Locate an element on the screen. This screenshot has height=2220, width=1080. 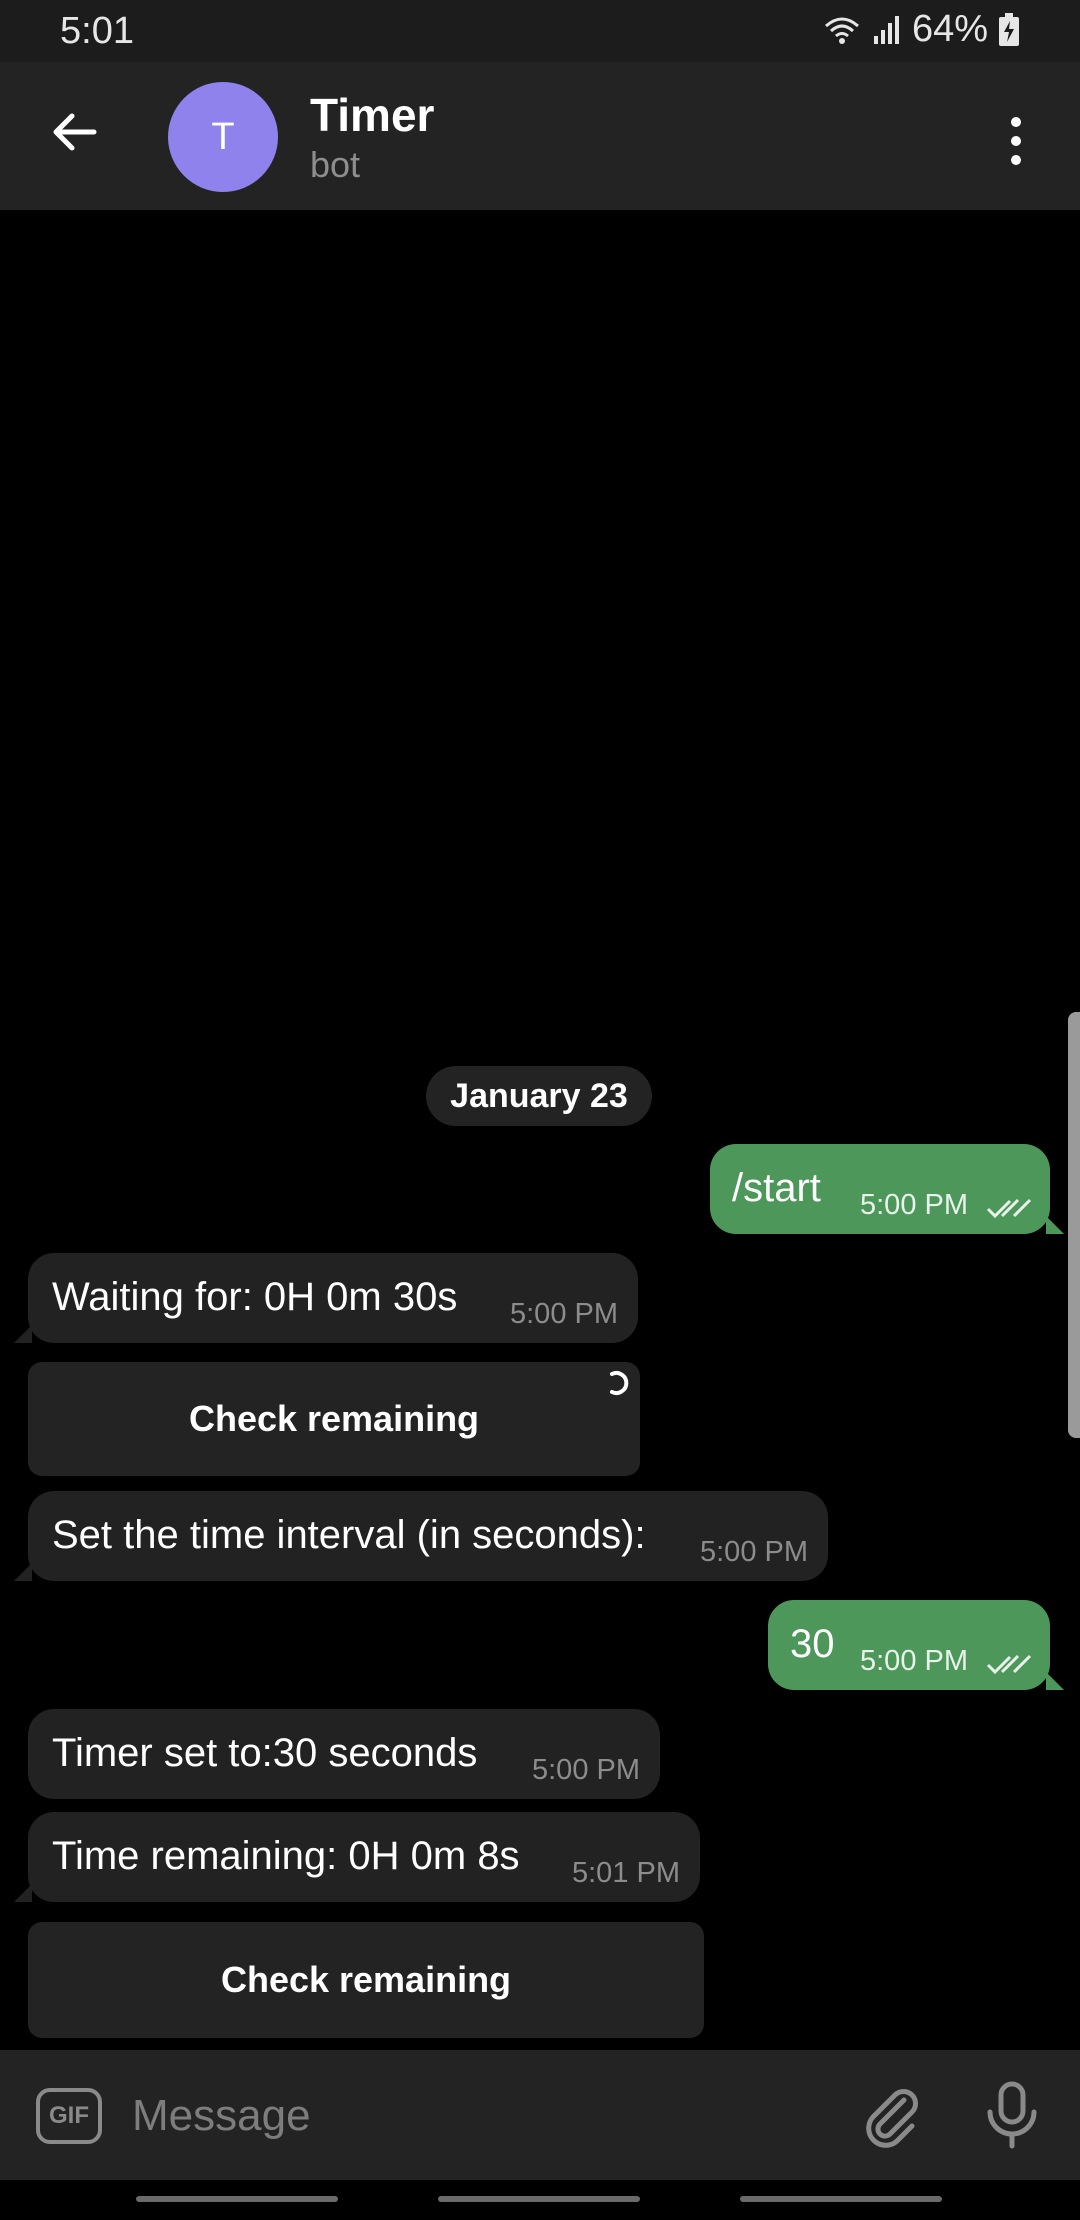
message-input is located at coordinates (482, 2116).